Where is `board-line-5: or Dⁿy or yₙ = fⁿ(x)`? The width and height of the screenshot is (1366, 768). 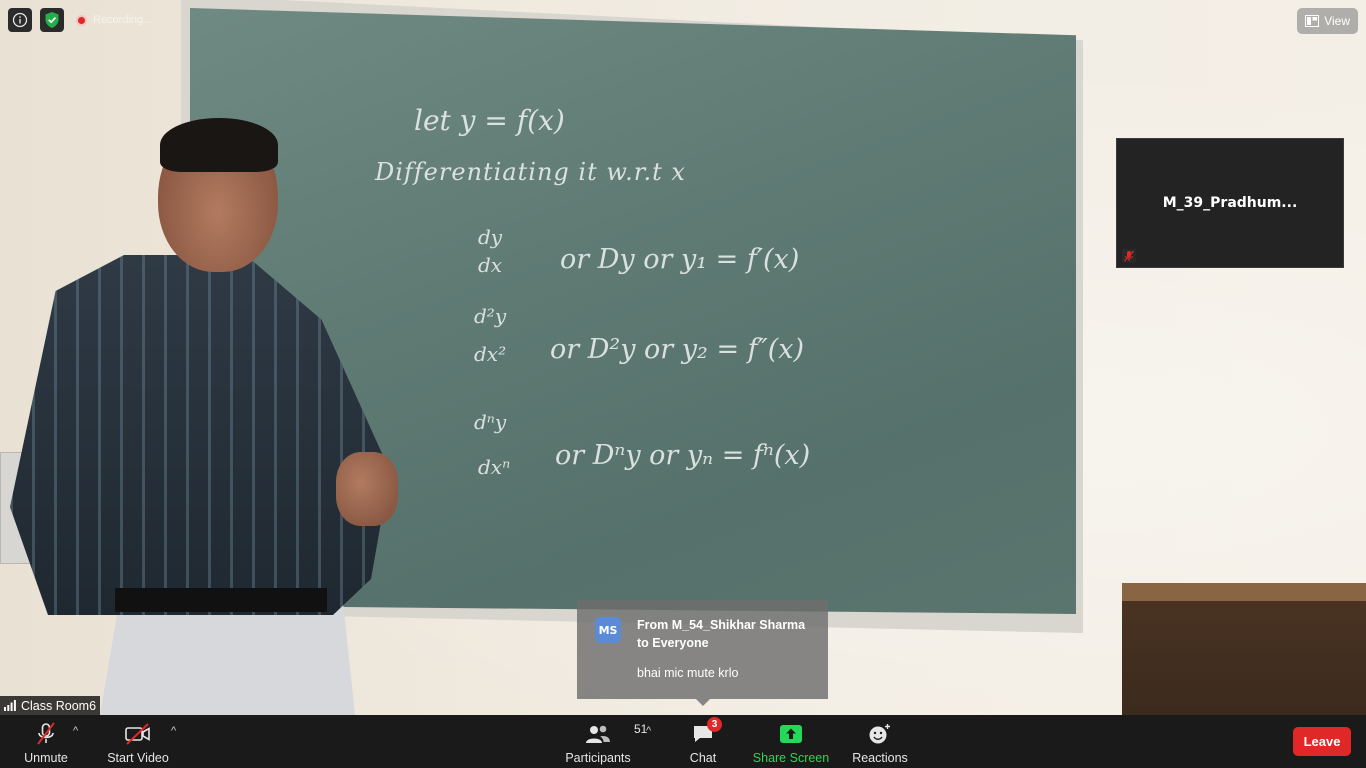 board-line-5: or Dⁿy or yₙ = fⁿ(x) is located at coordinates (683, 455).